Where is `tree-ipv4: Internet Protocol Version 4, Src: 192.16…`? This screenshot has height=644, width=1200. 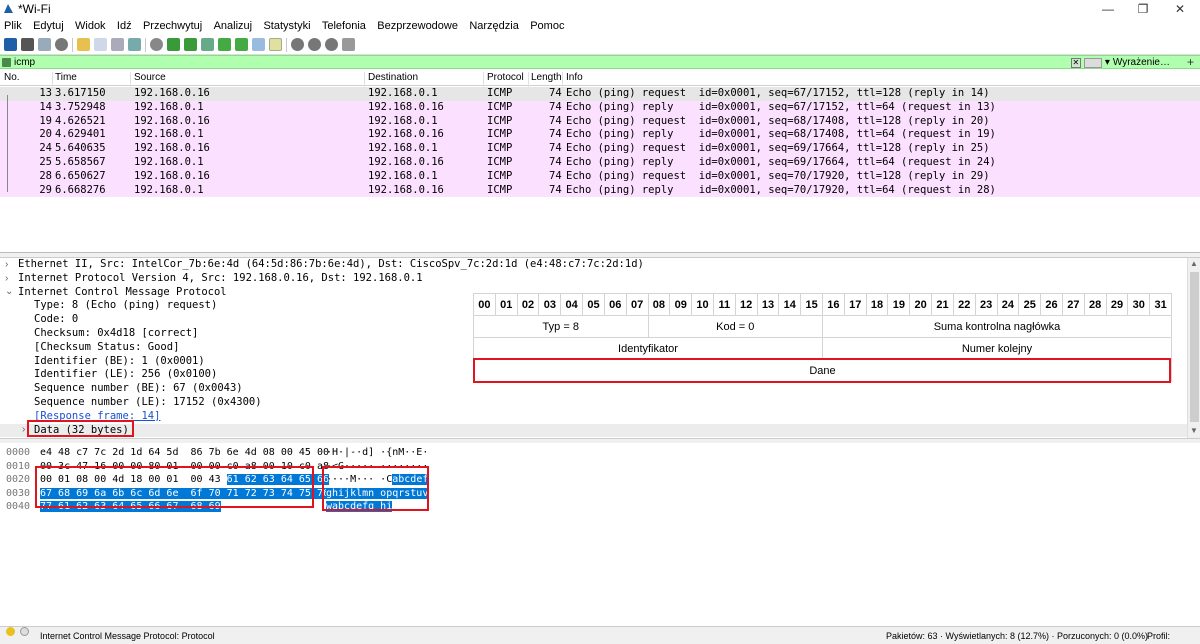
tree-ipv4: Internet Protocol Version 4, Src: 192.16… is located at coordinates (220, 279).